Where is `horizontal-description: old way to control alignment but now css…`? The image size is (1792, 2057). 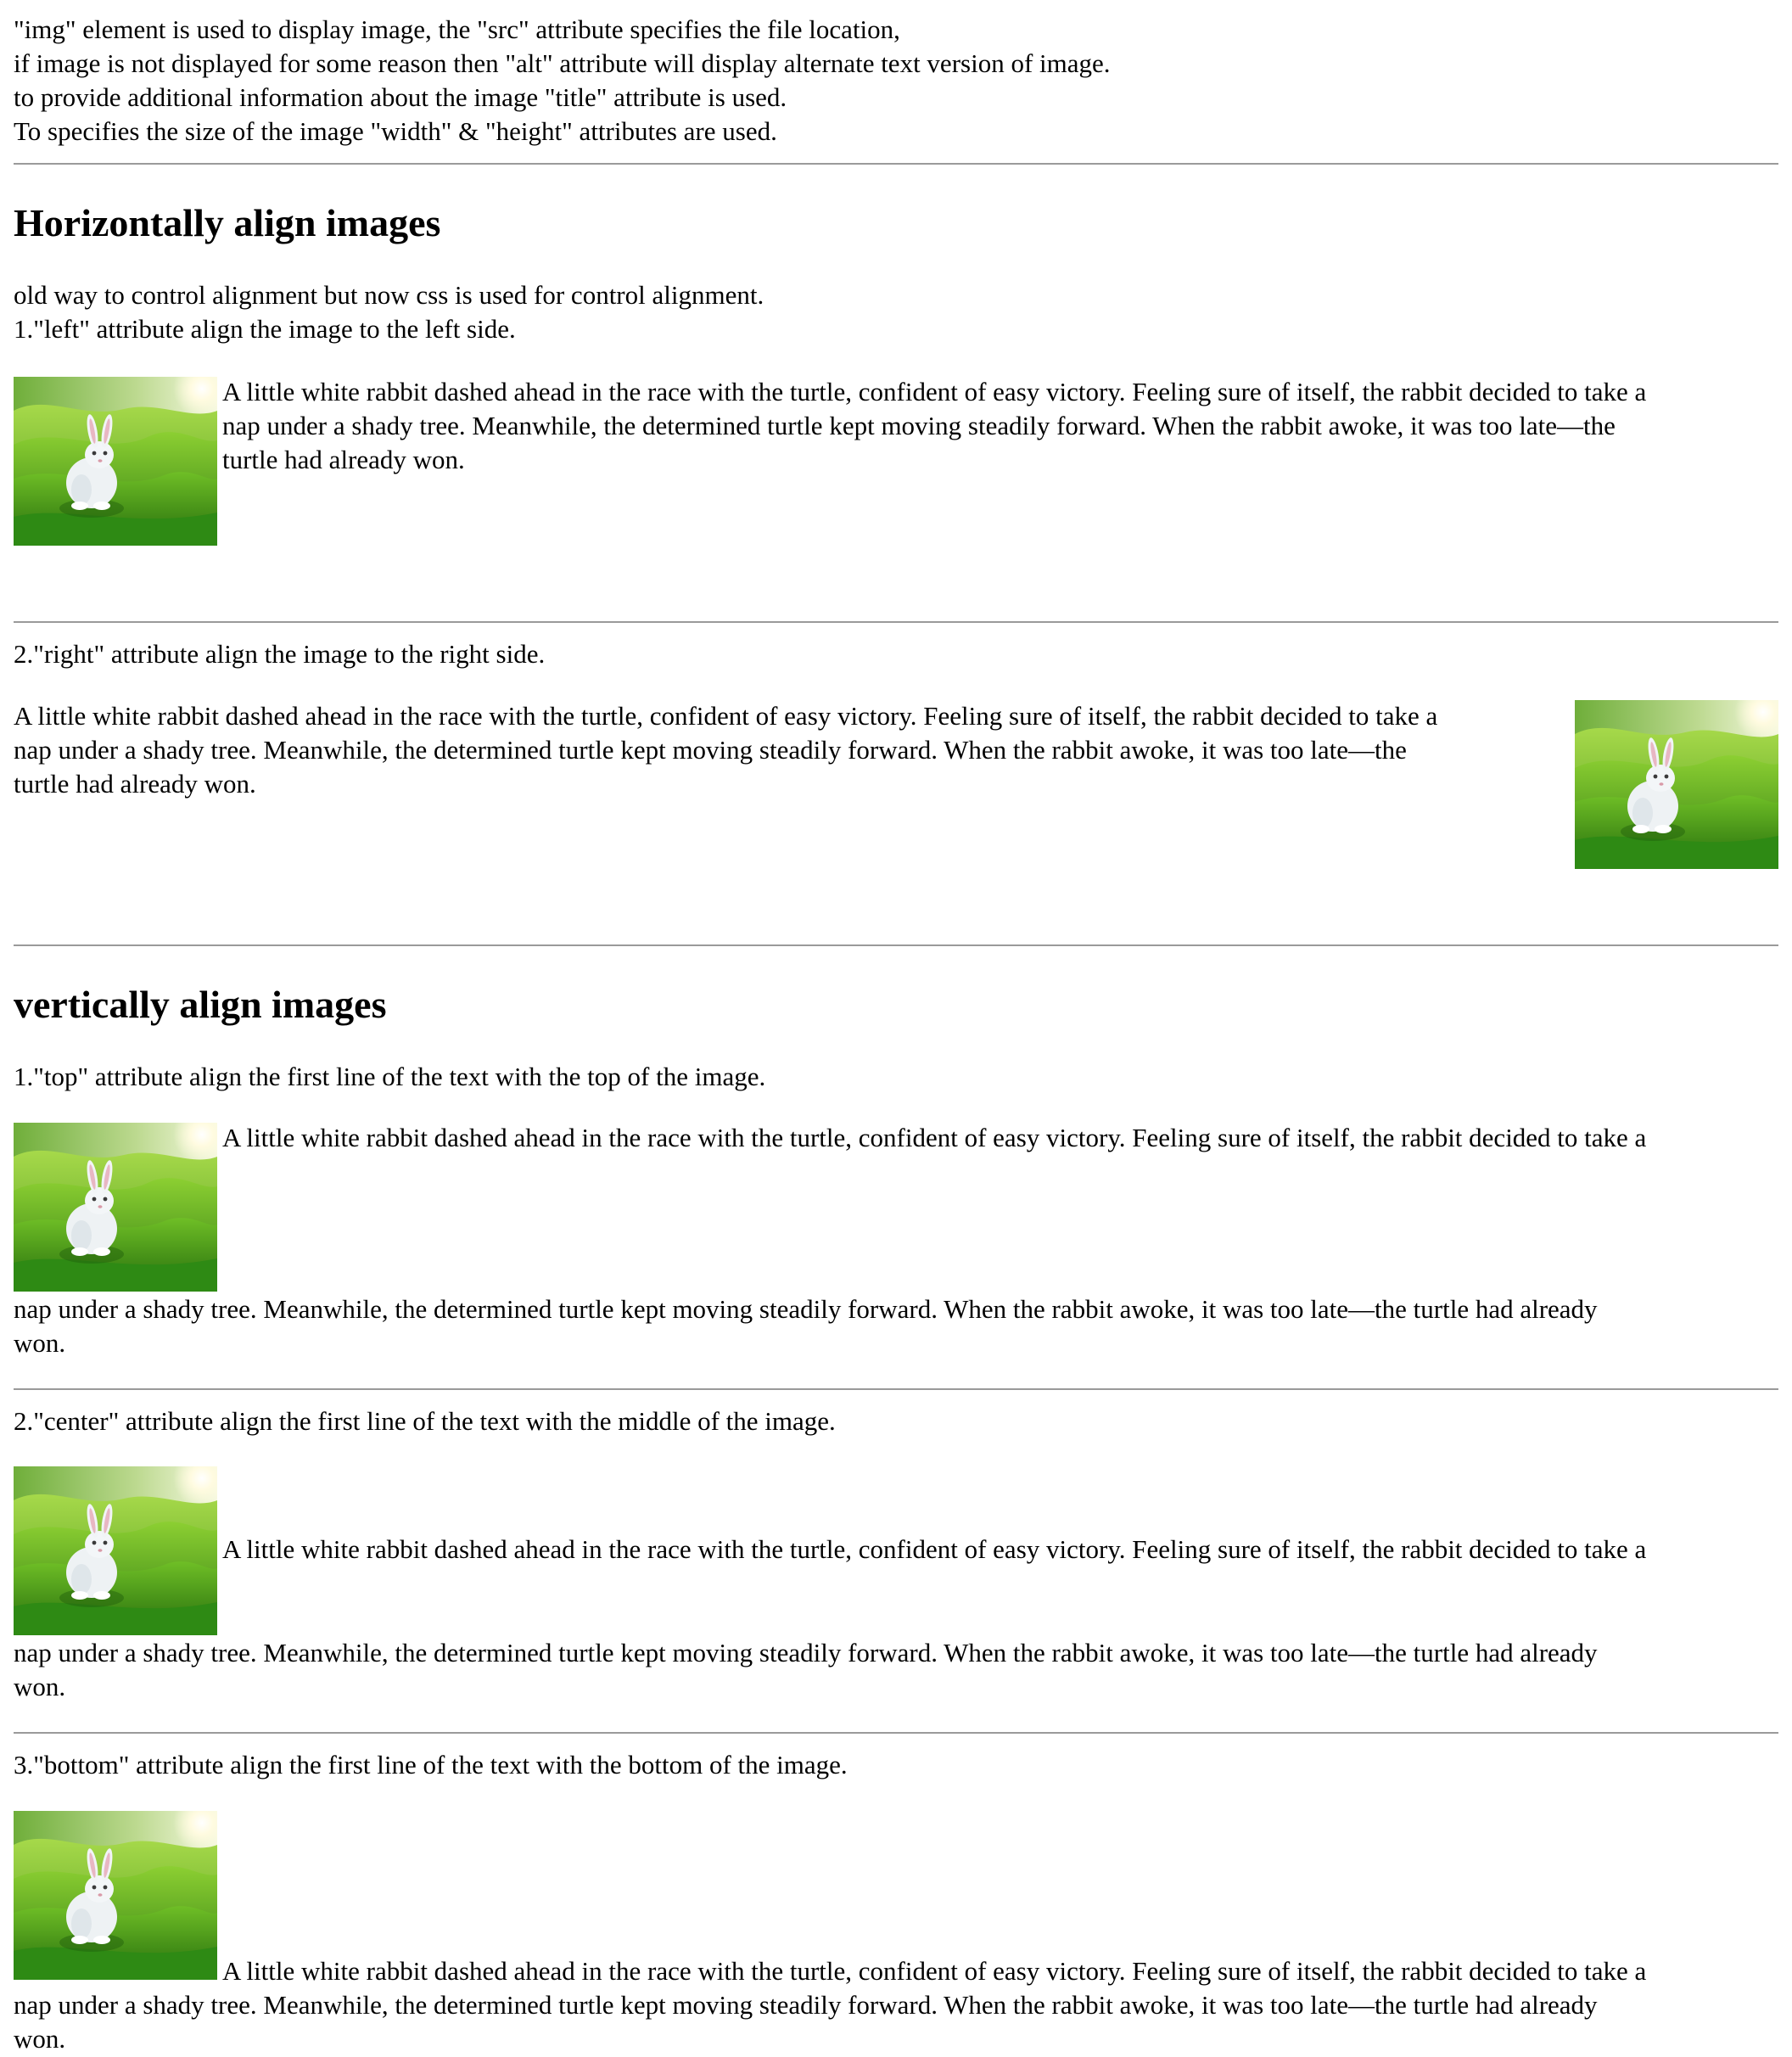 horizontal-description: old way to control alignment but now css… is located at coordinates (389, 295).